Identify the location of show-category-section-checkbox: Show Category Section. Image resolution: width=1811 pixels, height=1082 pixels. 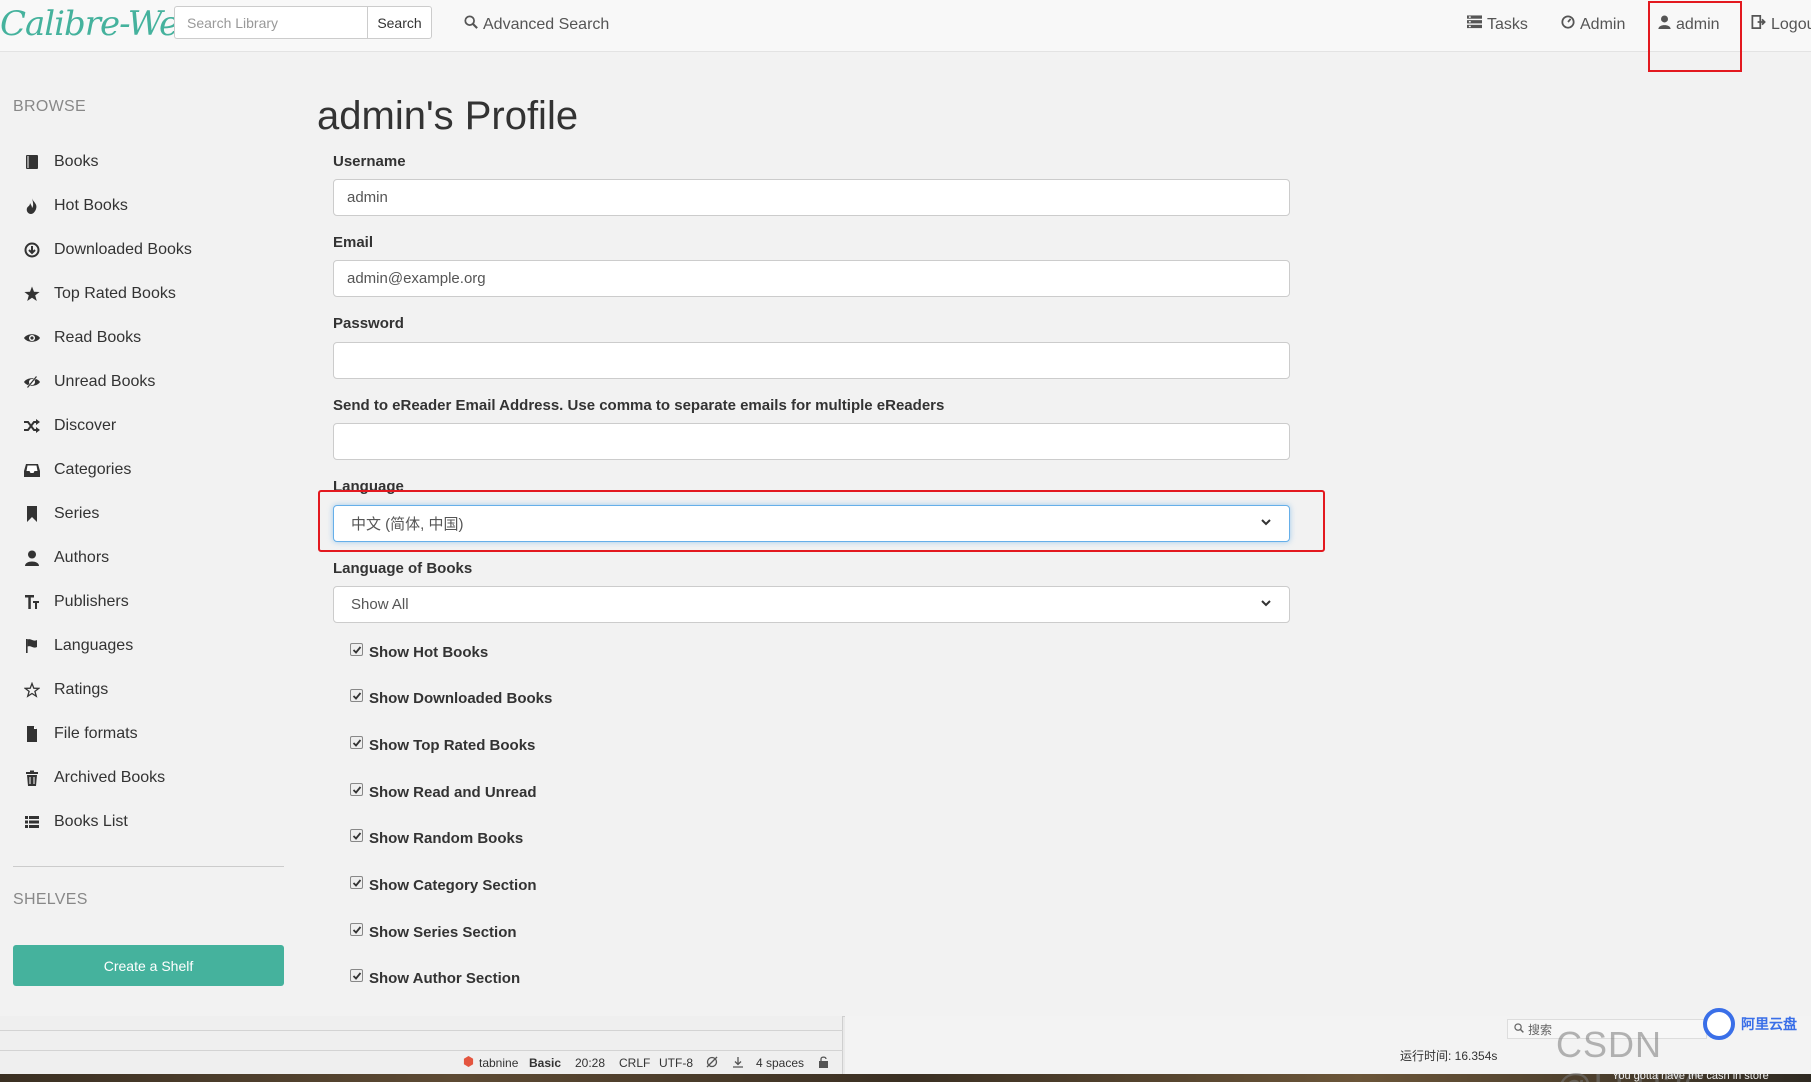
(443, 885).